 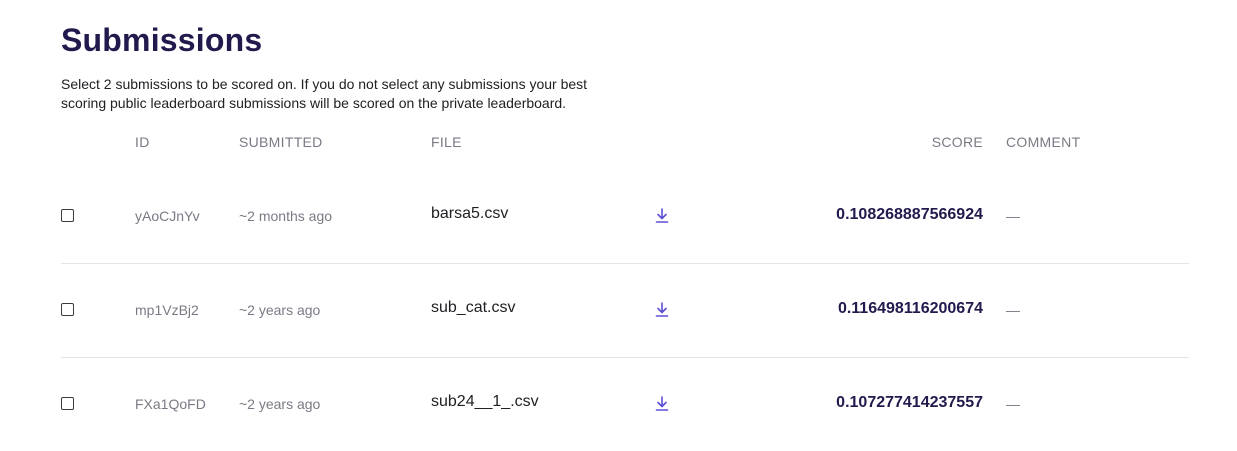 I want to click on submission-score: 0.108268887566924, so click(x=909, y=214).